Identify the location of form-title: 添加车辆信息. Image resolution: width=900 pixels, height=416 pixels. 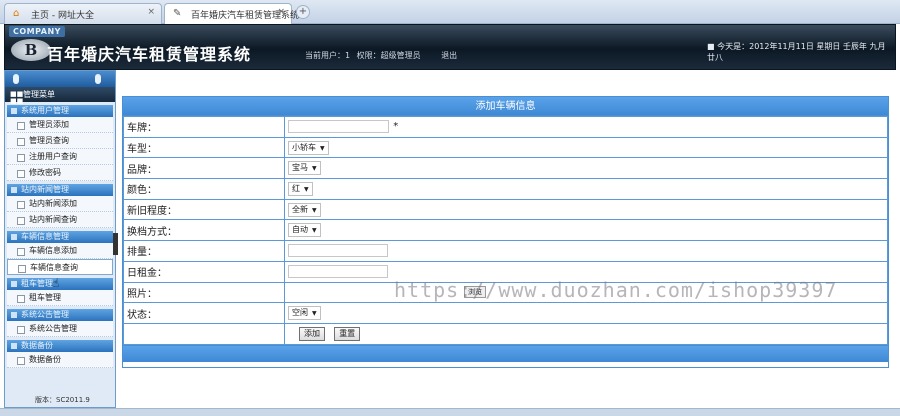
(505, 106).